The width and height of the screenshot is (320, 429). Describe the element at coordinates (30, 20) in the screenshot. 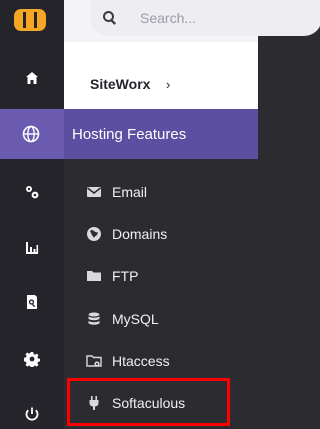

I see `app-logo-icon` at that location.